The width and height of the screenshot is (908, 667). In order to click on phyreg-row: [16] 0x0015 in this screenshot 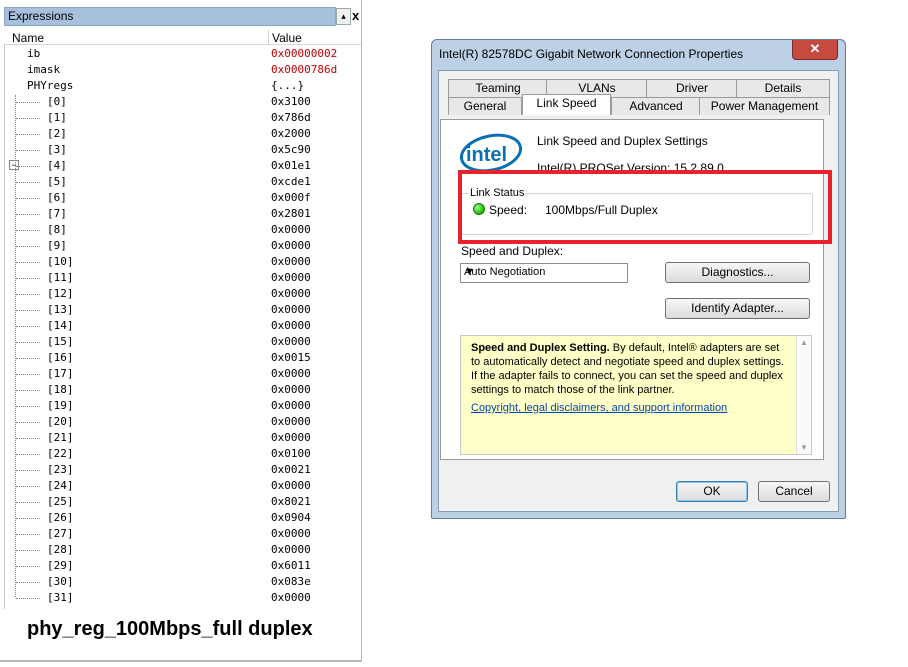, I will do `click(180, 358)`.